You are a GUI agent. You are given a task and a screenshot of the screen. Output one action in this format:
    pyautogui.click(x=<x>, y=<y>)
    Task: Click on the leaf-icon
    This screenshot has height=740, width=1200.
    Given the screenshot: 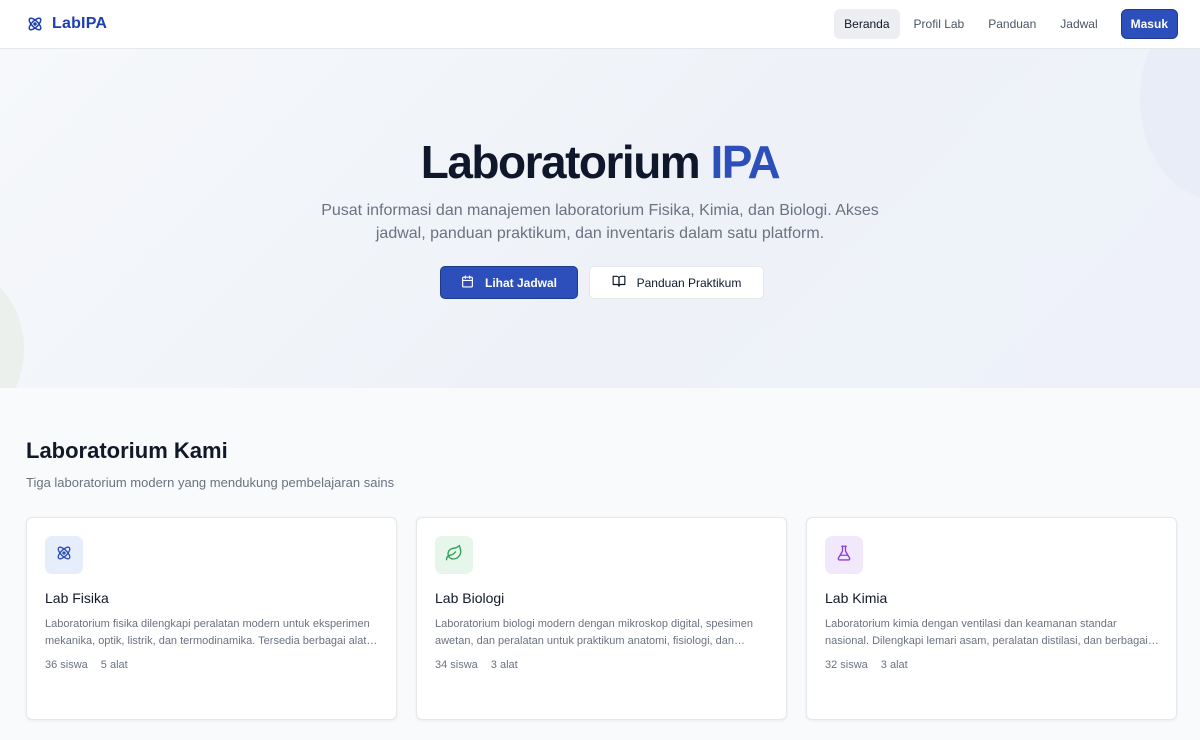 What is the action you would take?
    pyautogui.click(x=454, y=555)
    